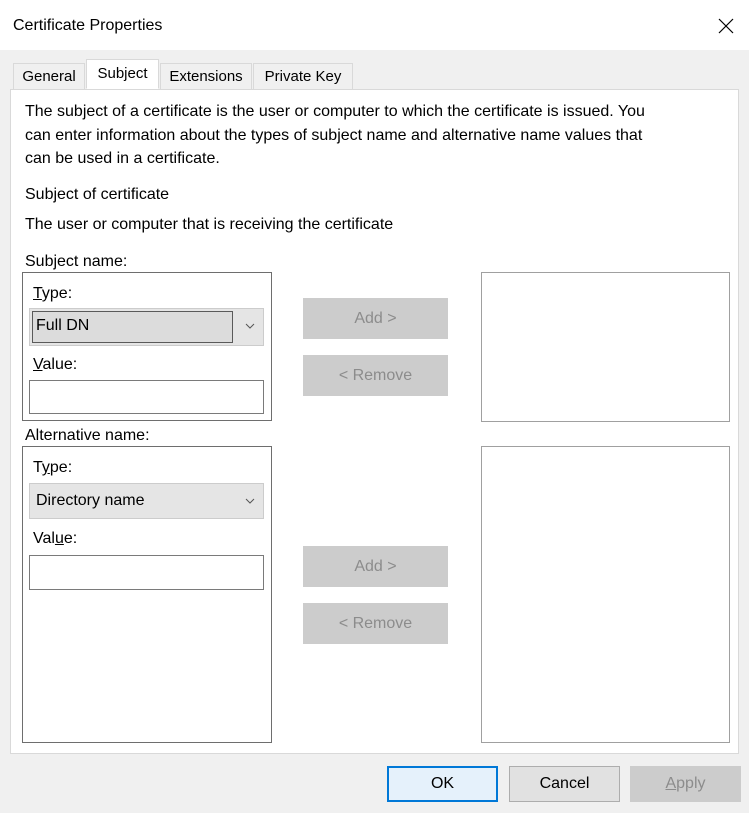 The width and height of the screenshot is (749, 813). I want to click on alternative-type-value: Directory name, so click(90, 500).